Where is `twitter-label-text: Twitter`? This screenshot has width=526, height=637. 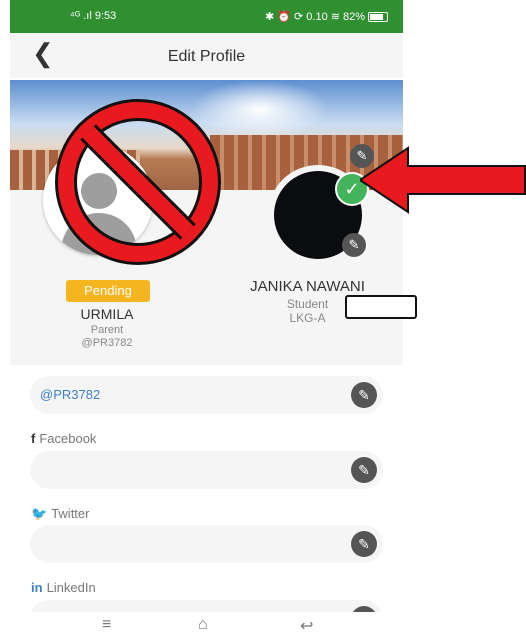
twitter-label-text: Twitter is located at coordinates (70, 513).